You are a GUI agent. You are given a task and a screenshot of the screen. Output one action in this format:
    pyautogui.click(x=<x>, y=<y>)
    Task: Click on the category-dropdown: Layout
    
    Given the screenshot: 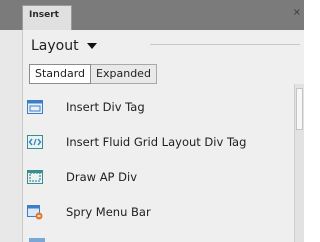 What is the action you would take?
    pyautogui.click(x=64, y=46)
    